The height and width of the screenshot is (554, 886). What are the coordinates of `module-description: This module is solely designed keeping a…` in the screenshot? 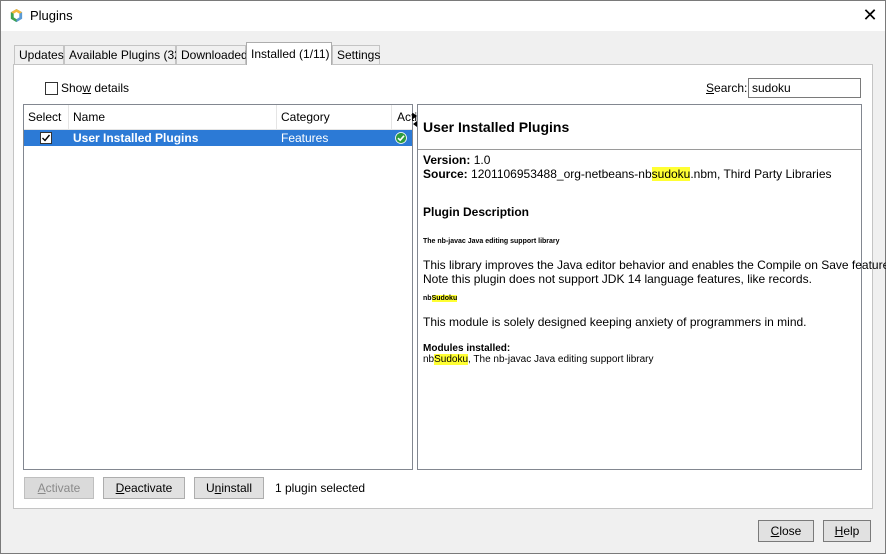 It's located at (615, 322).